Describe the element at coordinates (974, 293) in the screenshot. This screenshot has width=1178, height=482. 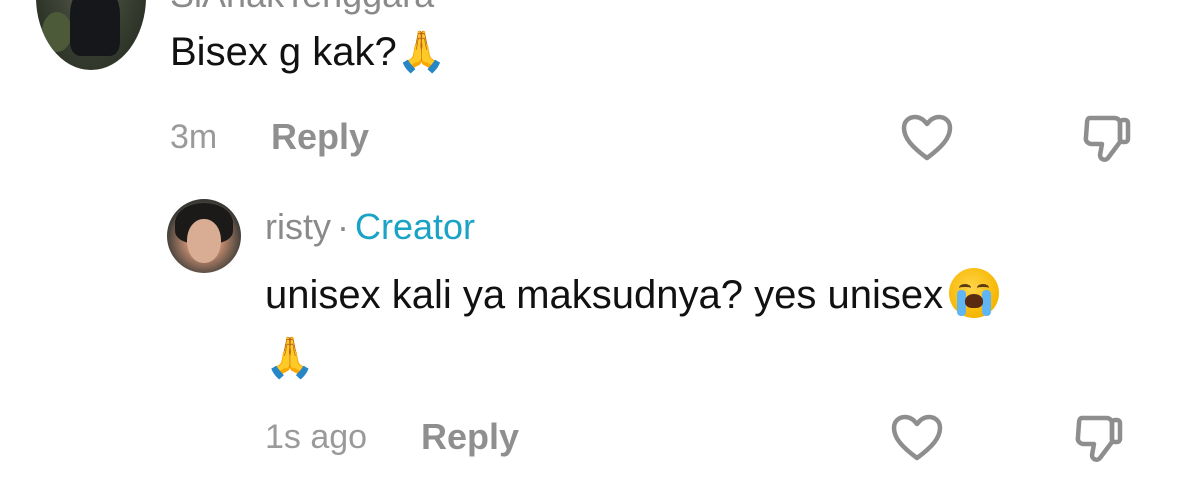
I see `loudly-crying-face-emoji` at that location.